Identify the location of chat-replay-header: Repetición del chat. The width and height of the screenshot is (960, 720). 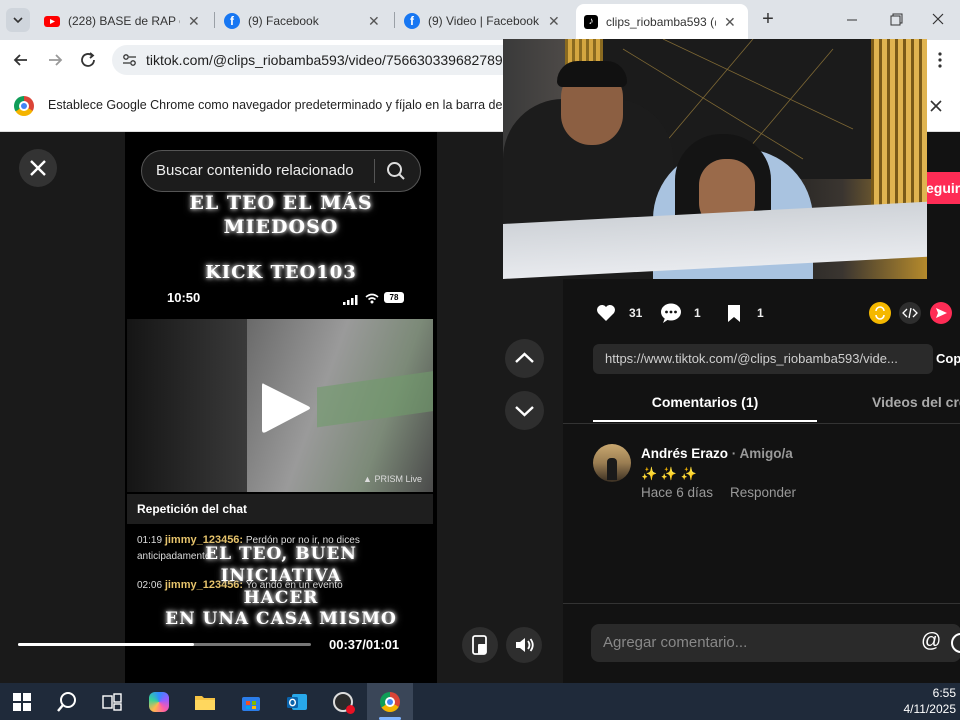
(280, 509).